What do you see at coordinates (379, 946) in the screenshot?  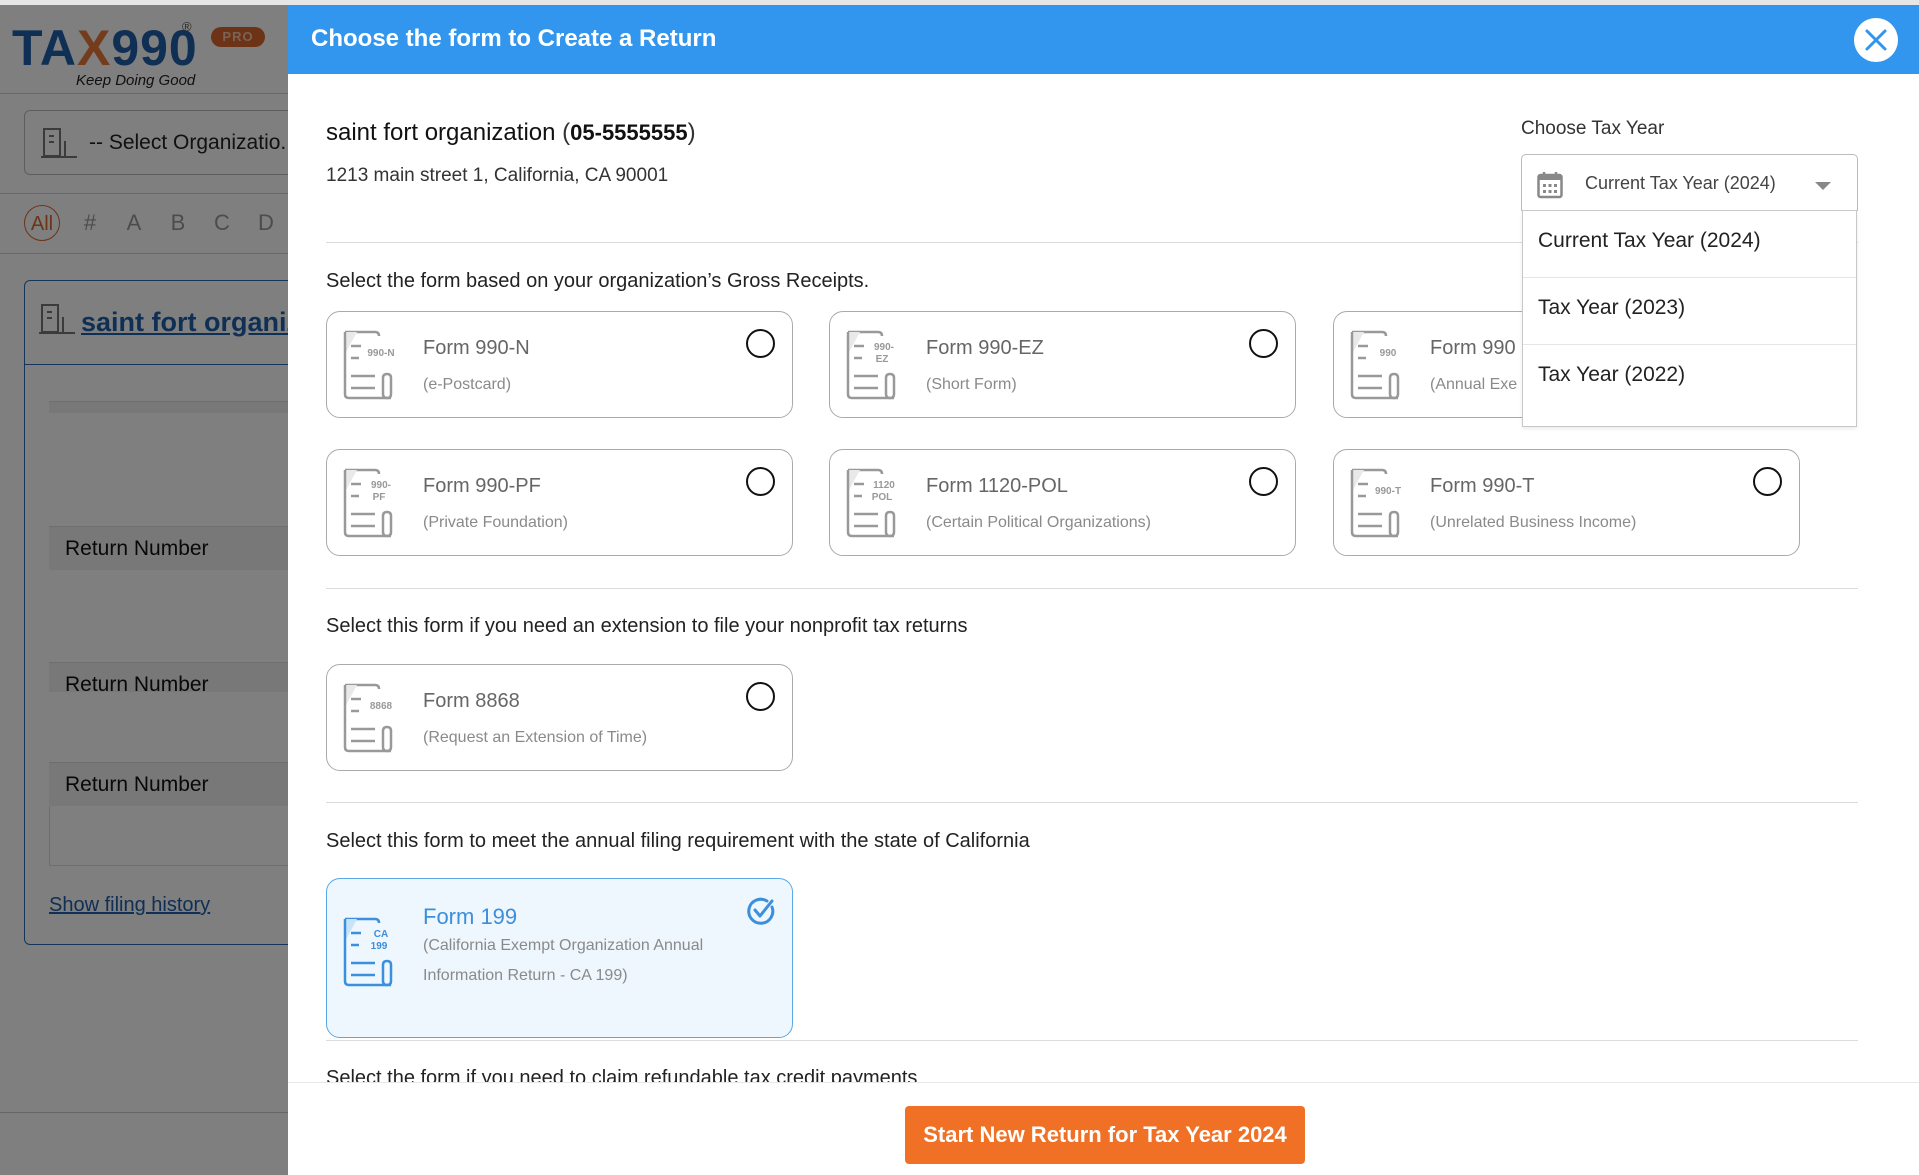 I see `svg-text: 199` at bounding box center [379, 946].